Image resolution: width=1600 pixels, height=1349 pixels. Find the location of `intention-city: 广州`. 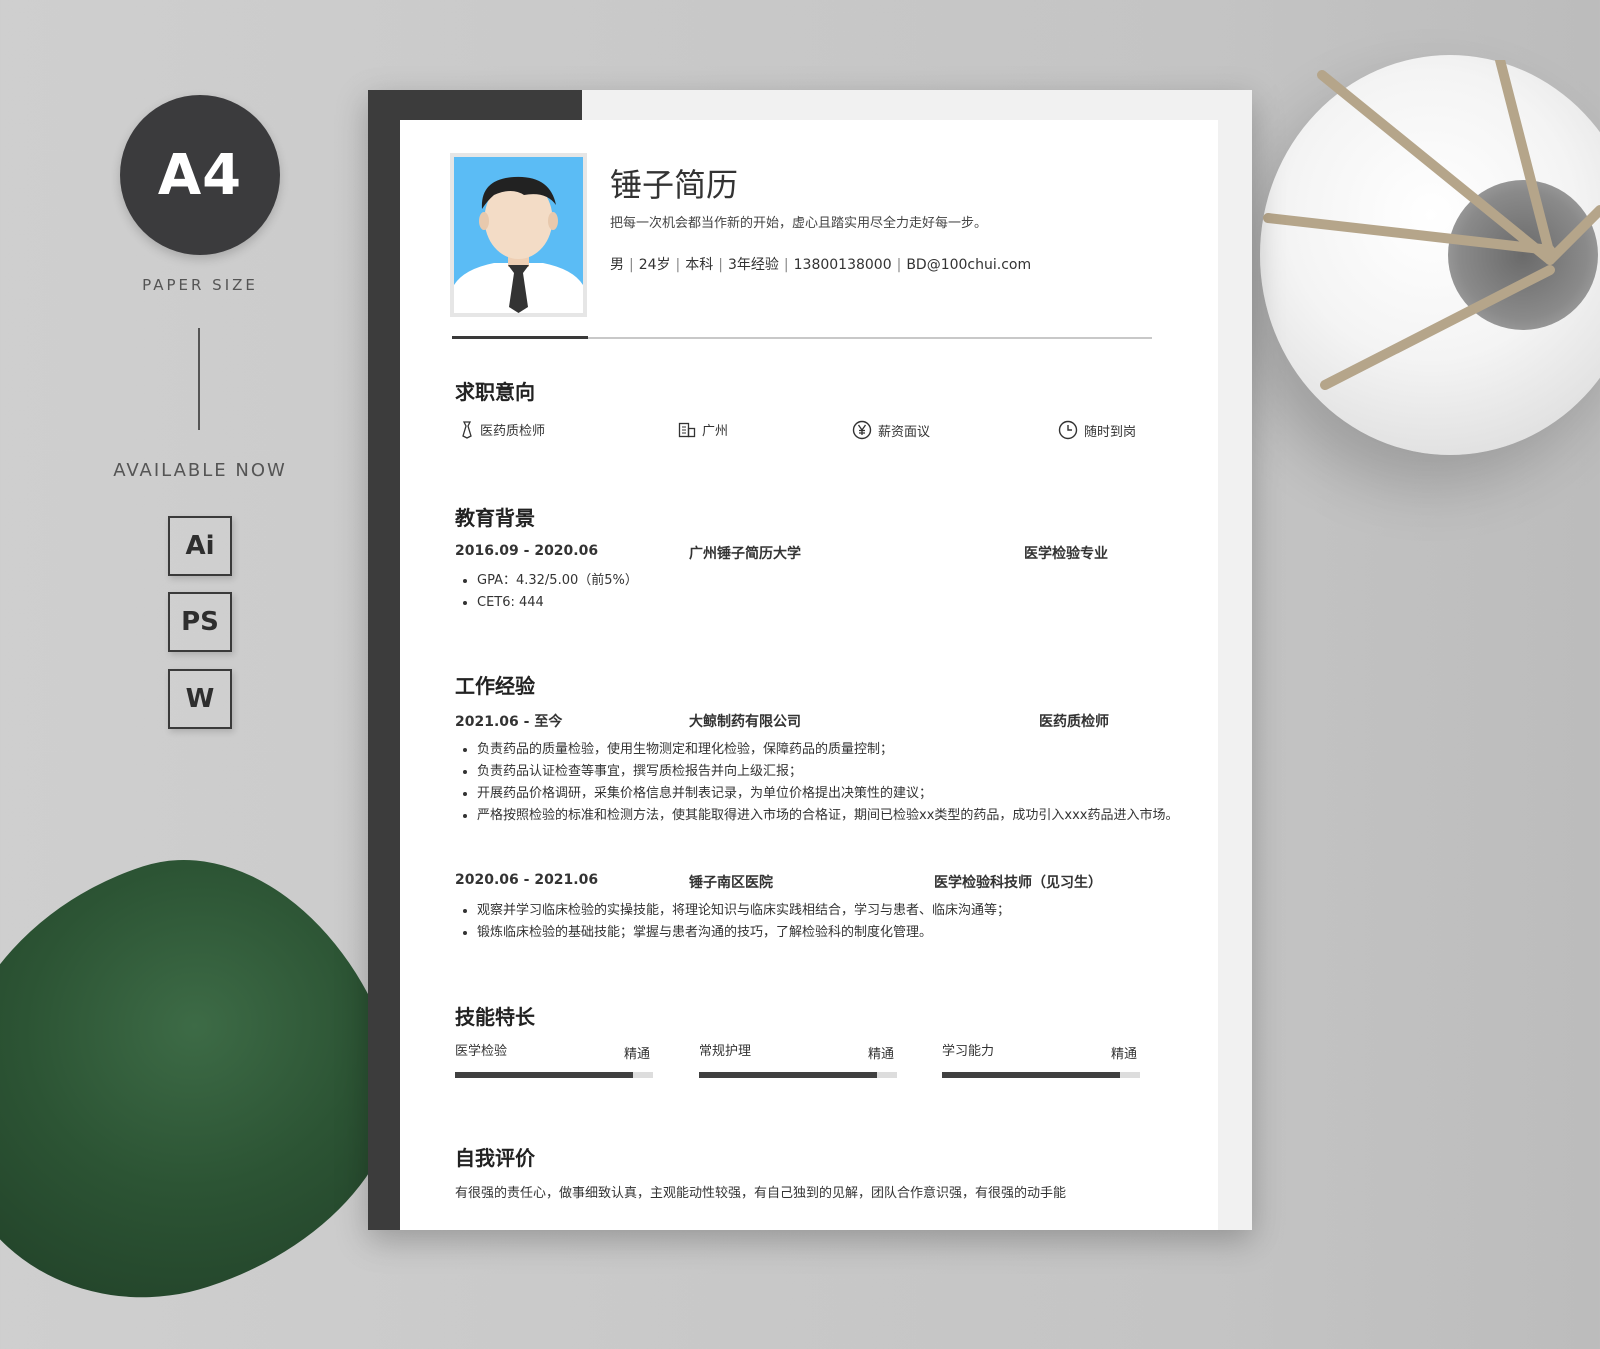

intention-city: 广州 is located at coordinates (703, 429).